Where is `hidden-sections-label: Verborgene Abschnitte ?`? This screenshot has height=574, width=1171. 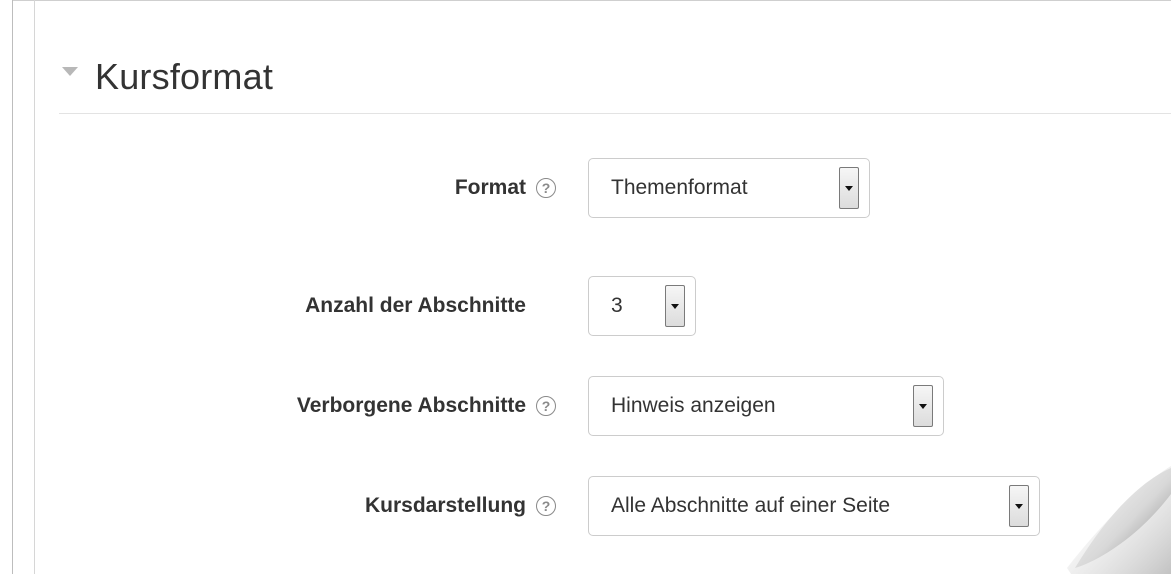 hidden-sections-label: Verborgene Abschnitte ? is located at coordinates (426, 406).